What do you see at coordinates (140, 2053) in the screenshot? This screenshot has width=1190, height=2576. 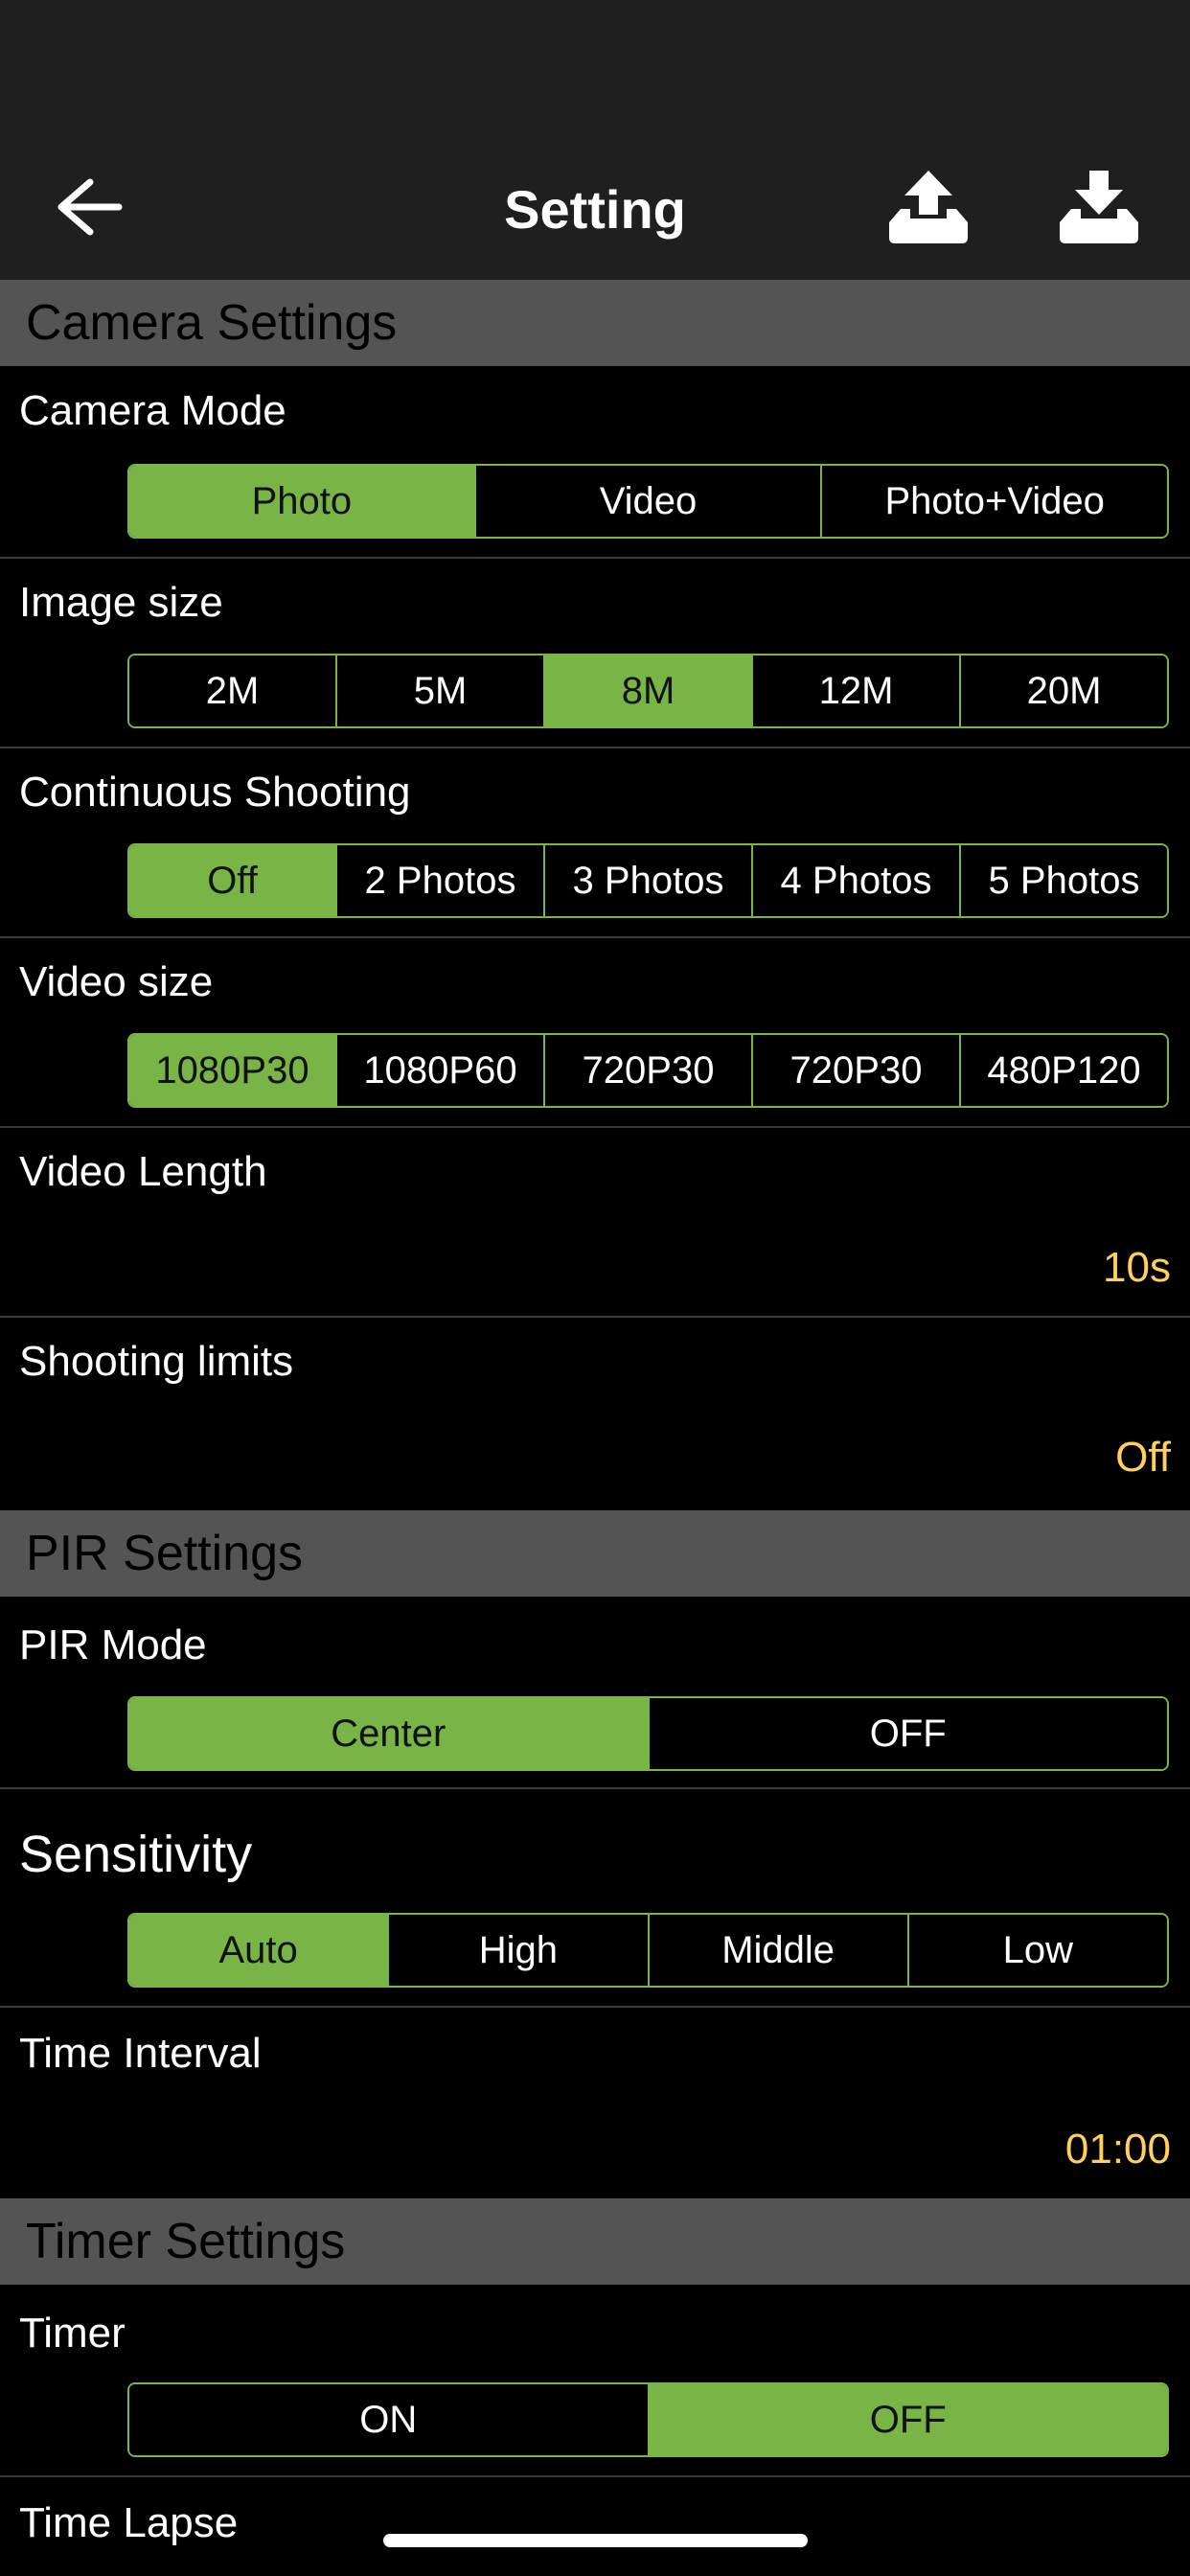 I see `time-interval-label: Time Interval` at bounding box center [140, 2053].